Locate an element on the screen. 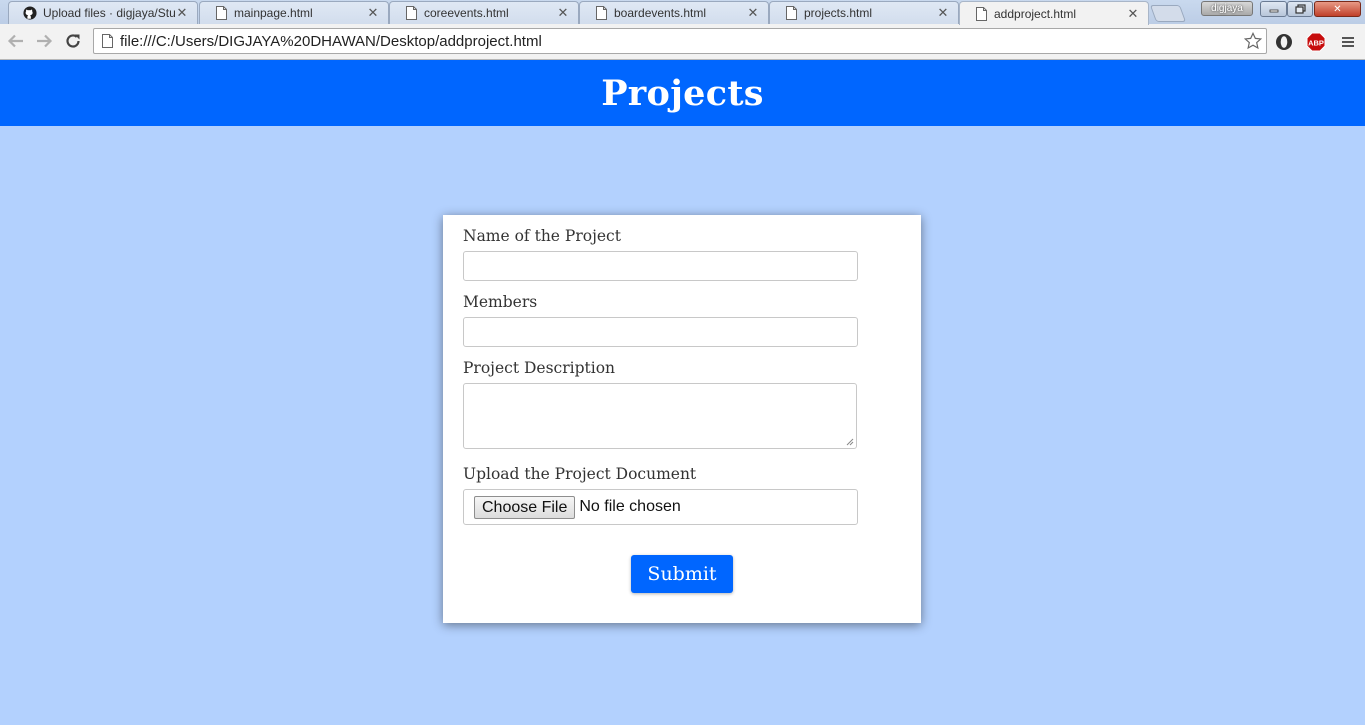  back-arrow-icon is located at coordinates (15, 41).